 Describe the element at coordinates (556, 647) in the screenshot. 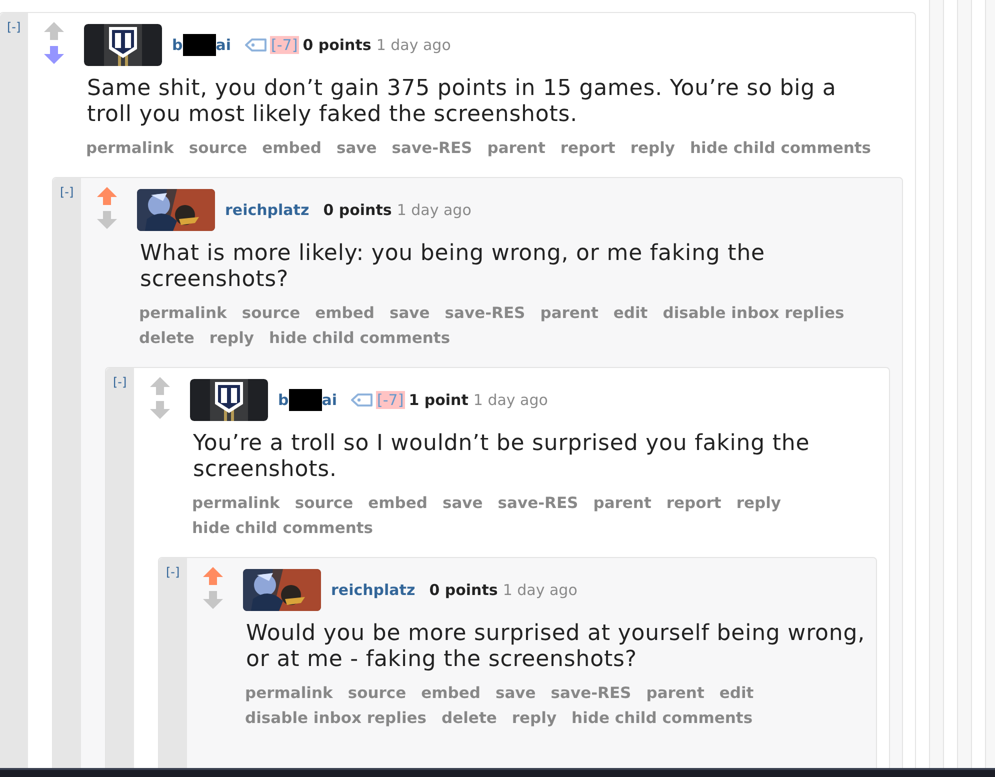

I see `comment-text: Would you be more surprised at yourself being wrong, or at me - faking the screenshots?` at that location.